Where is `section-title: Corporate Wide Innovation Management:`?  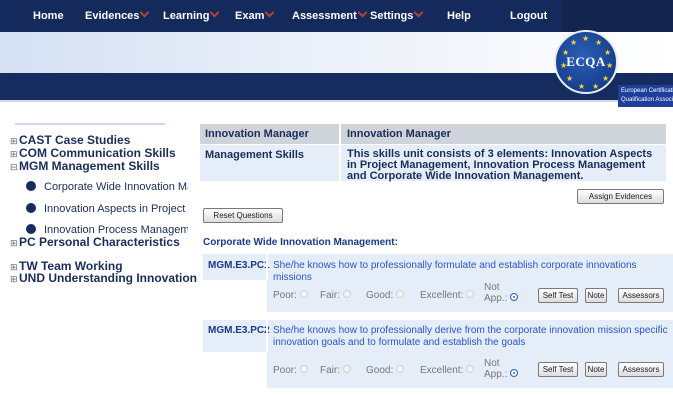 section-title: Corporate Wide Innovation Management: is located at coordinates (300, 242).